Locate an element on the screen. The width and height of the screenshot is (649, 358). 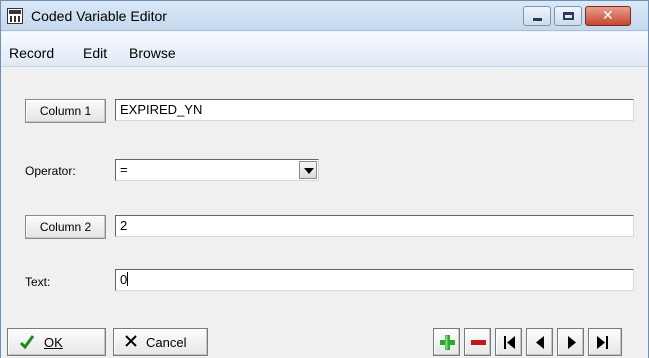
last-record-button is located at coordinates (605, 342).